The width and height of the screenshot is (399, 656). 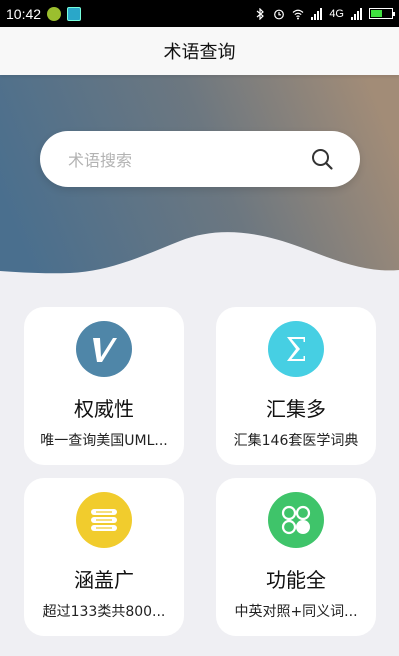 What do you see at coordinates (100, 160) in the screenshot?
I see `search-placeholder: 术语搜索` at bounding box center [100, 160].